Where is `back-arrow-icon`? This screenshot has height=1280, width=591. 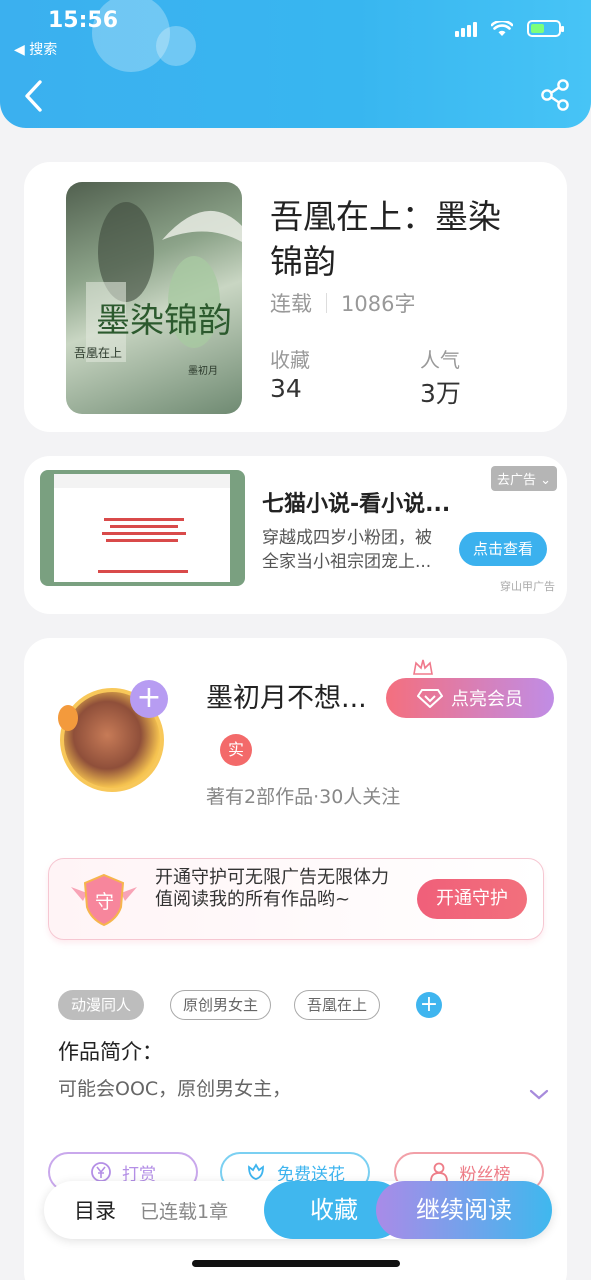 back-arrow-icon is located at coordinates (34, 96).